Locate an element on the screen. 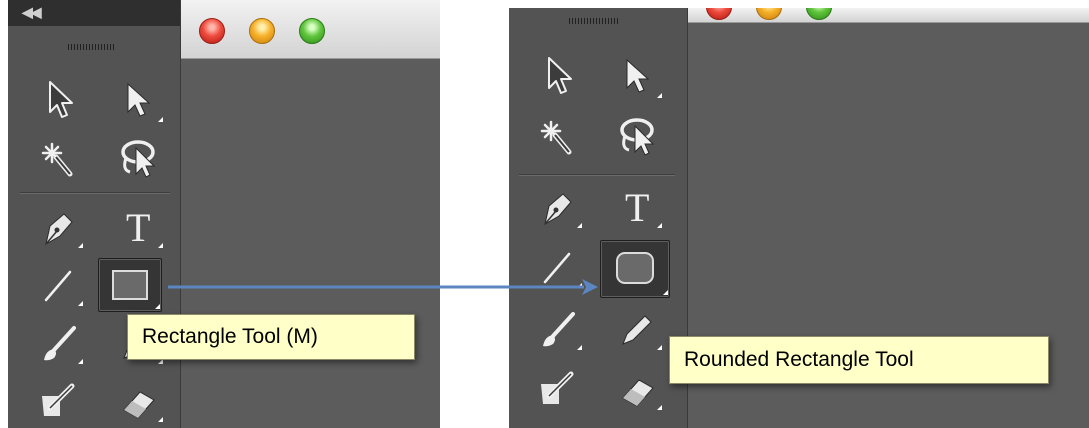 Image resolution: width=1089 pixels, height=428 pixels. pencil-tool is located at coordinates (639, 329).